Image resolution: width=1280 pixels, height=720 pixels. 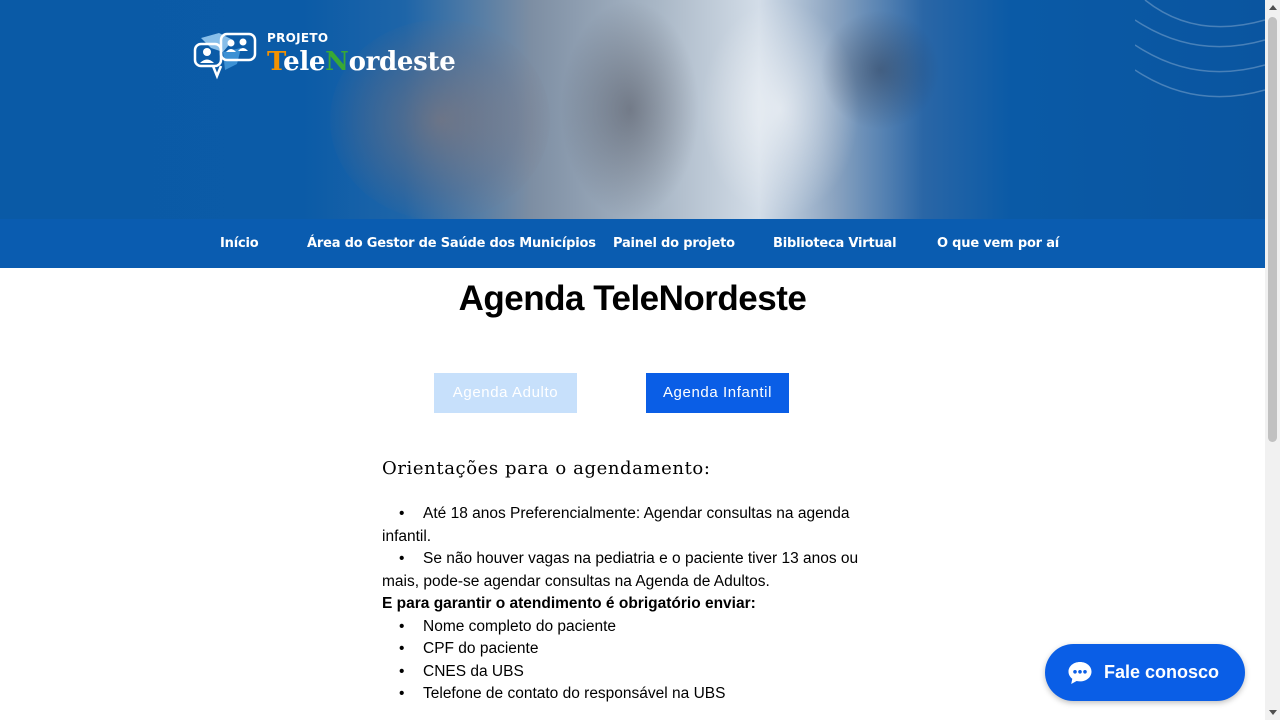 I want to click on people-chat-logo-icon, so click(x=225, y=56).